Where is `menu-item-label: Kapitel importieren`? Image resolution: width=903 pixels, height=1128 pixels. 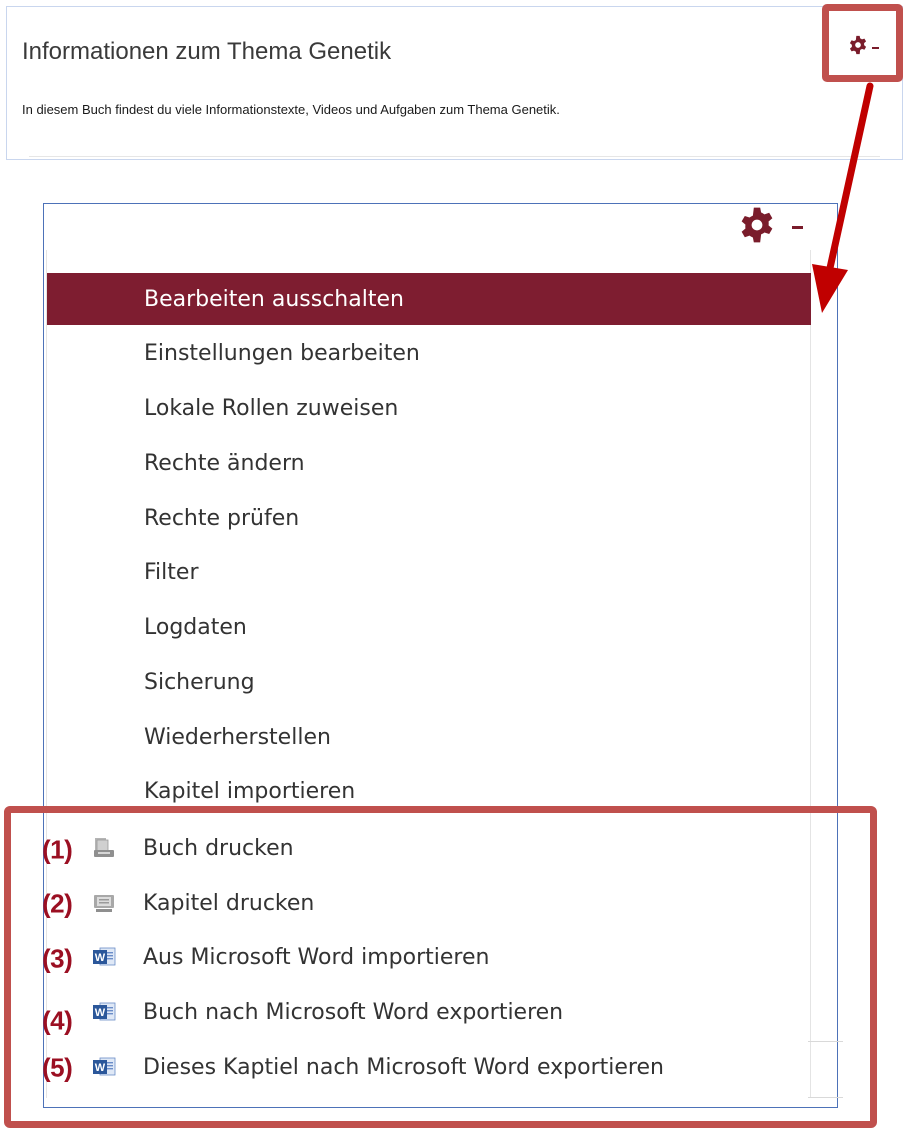 menu-item-label: Kapitel importieren is located at coordinates (250, 791).